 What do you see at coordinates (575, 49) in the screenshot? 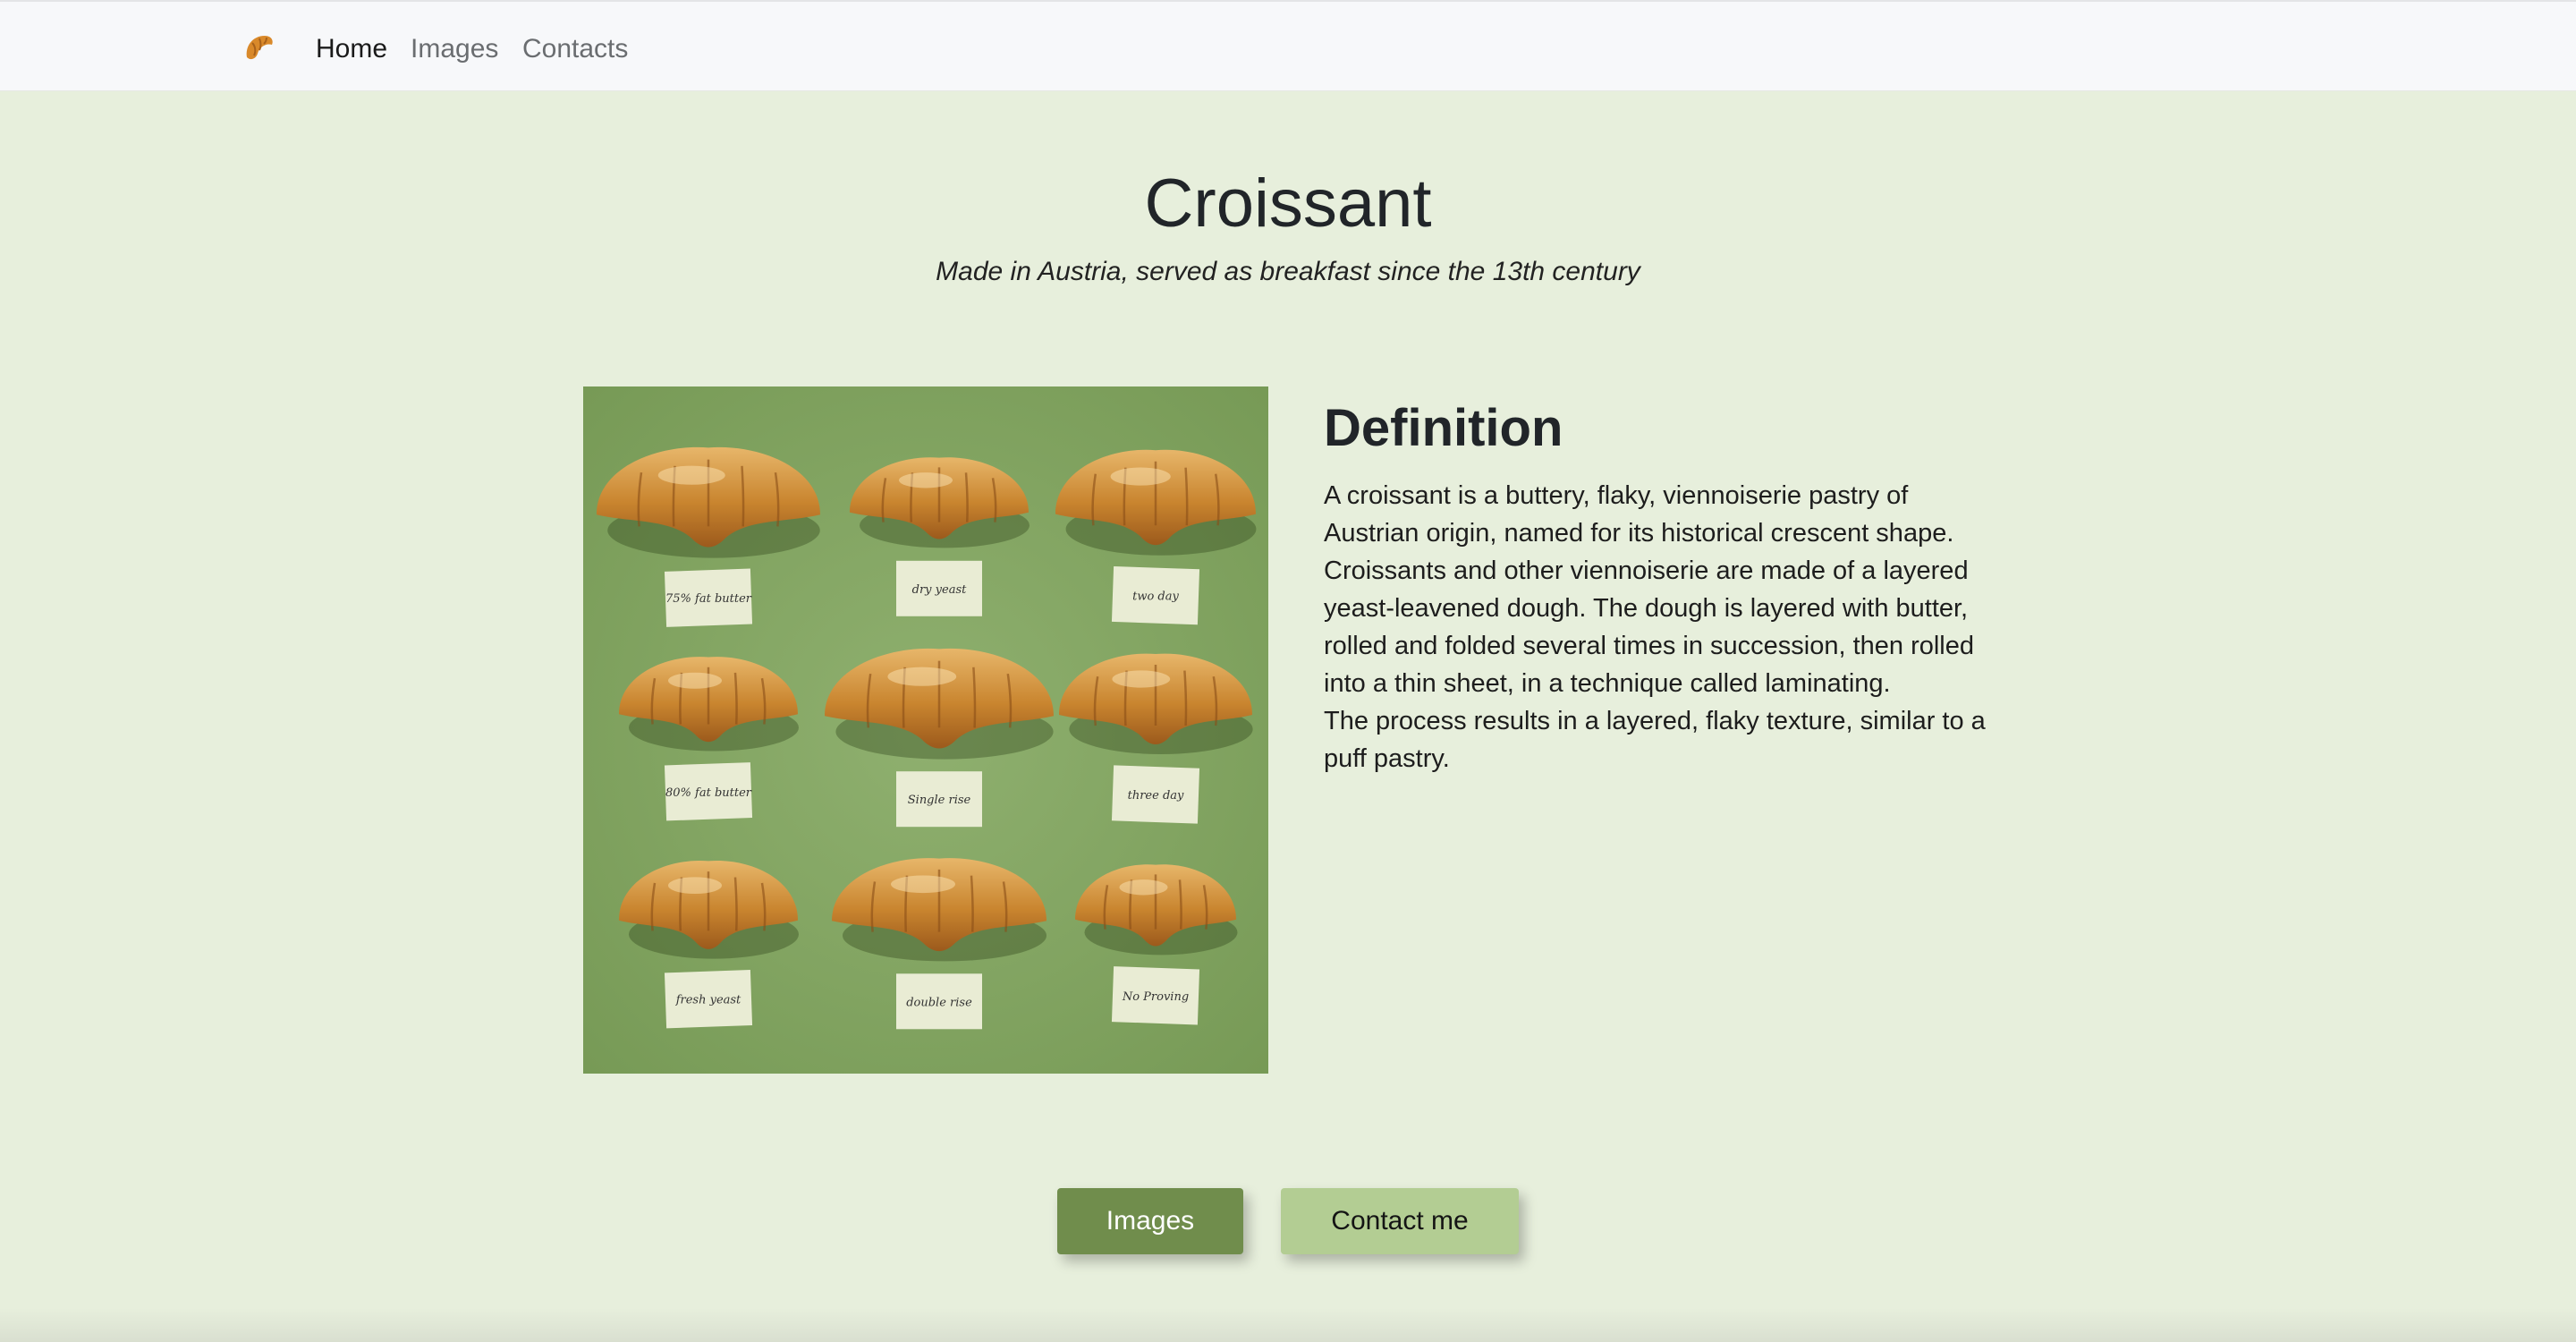
I see `nav-contacts-link: Contacts` at bounding box center [575, 49].